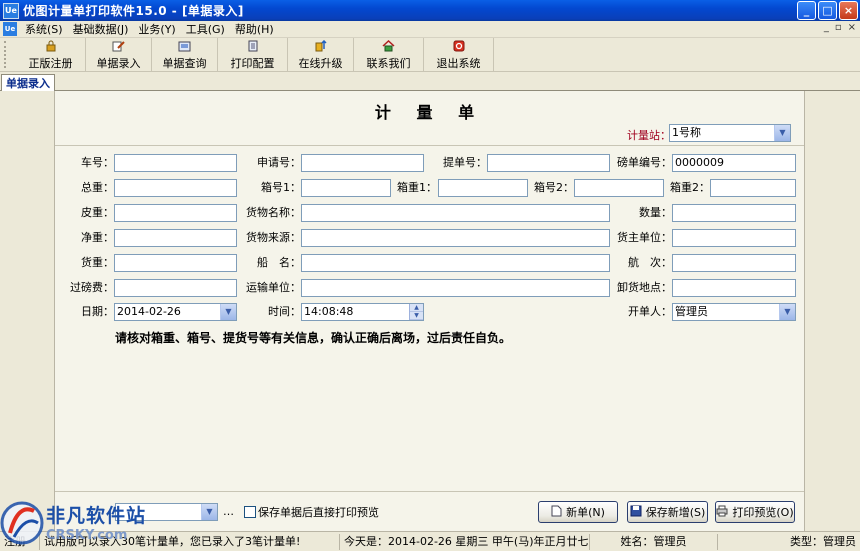 Image resolution: width=860 pixels, height=551 pixels. I want to click on ship-input, so click(455, 263).